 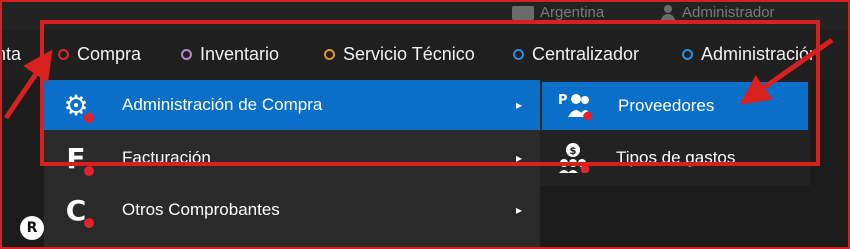 I want to click on submenu-item-tipos-de-gastos: $ Tipos de gastos, so click(x=675, y=158).